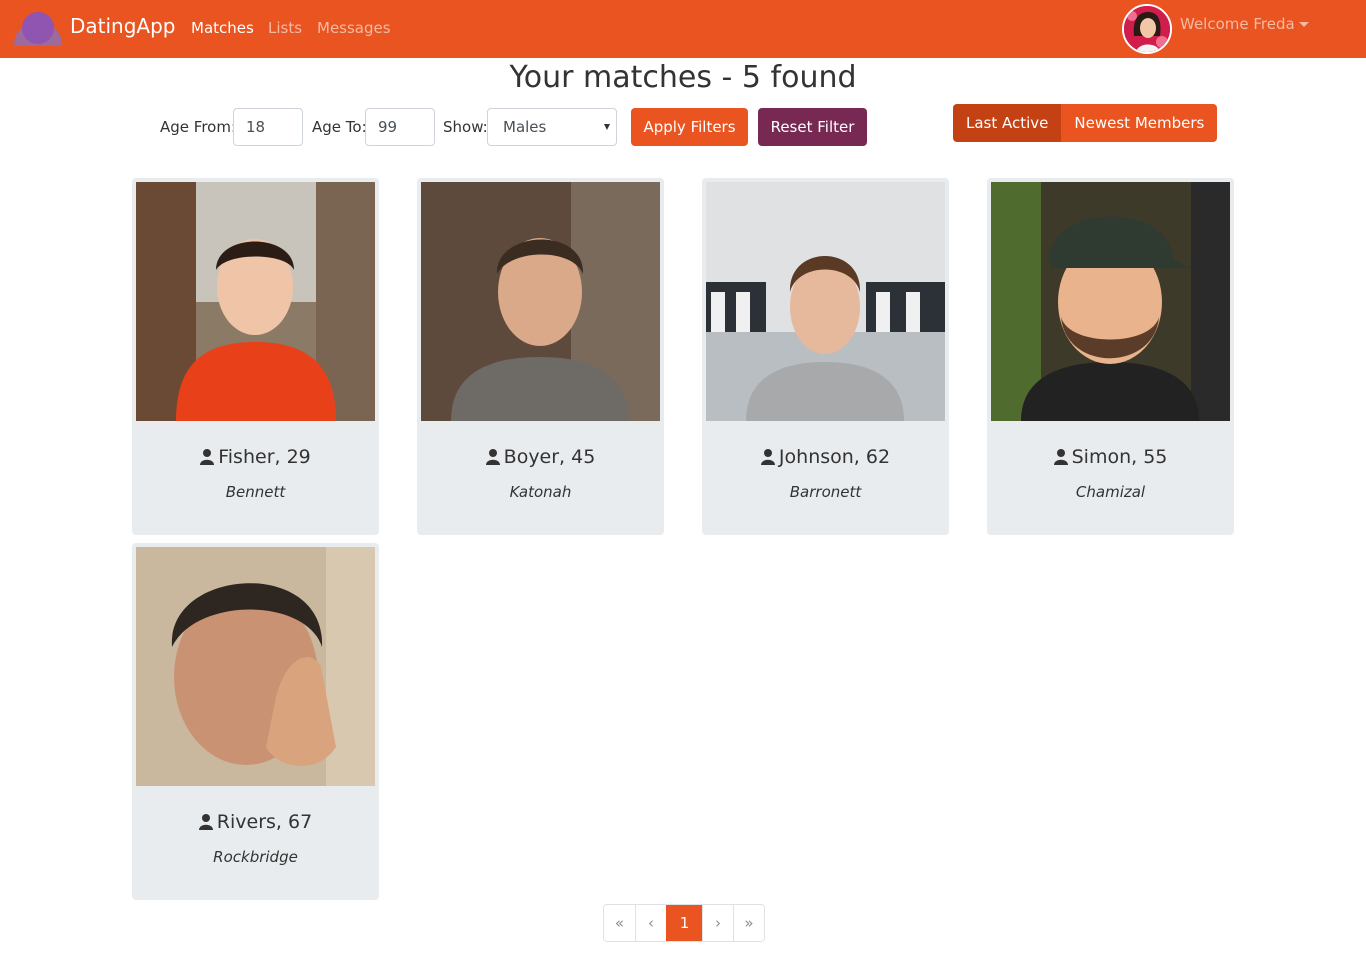 The image size is (1366, 958). I want to click on age-to-input: 99, so click(400, 127).